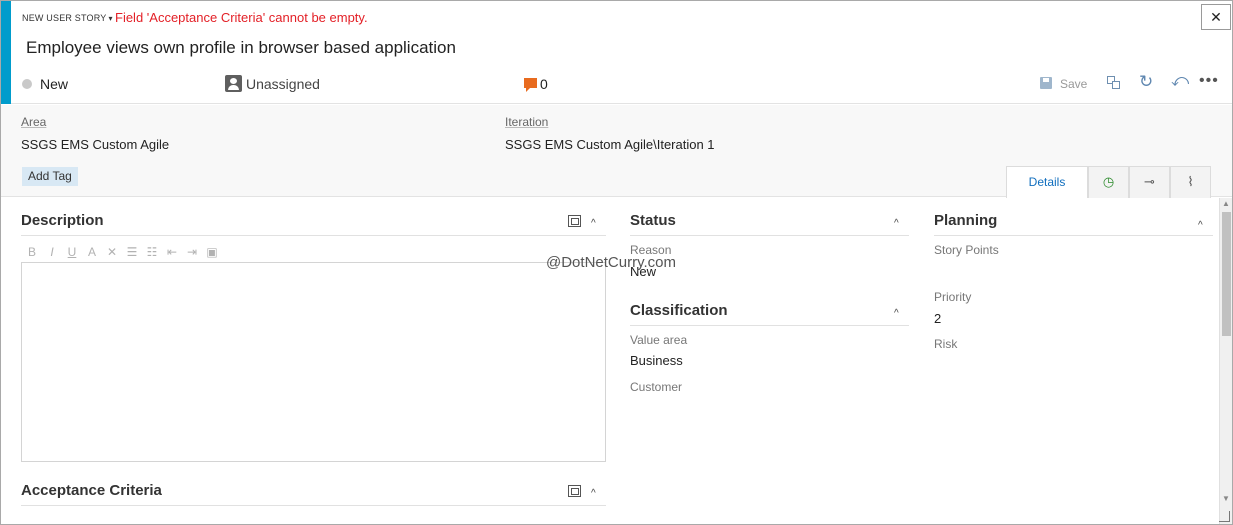 The width and height of the screenshot is (1233, 525). I want to click on state-indicator-icon, so click(27, 84).